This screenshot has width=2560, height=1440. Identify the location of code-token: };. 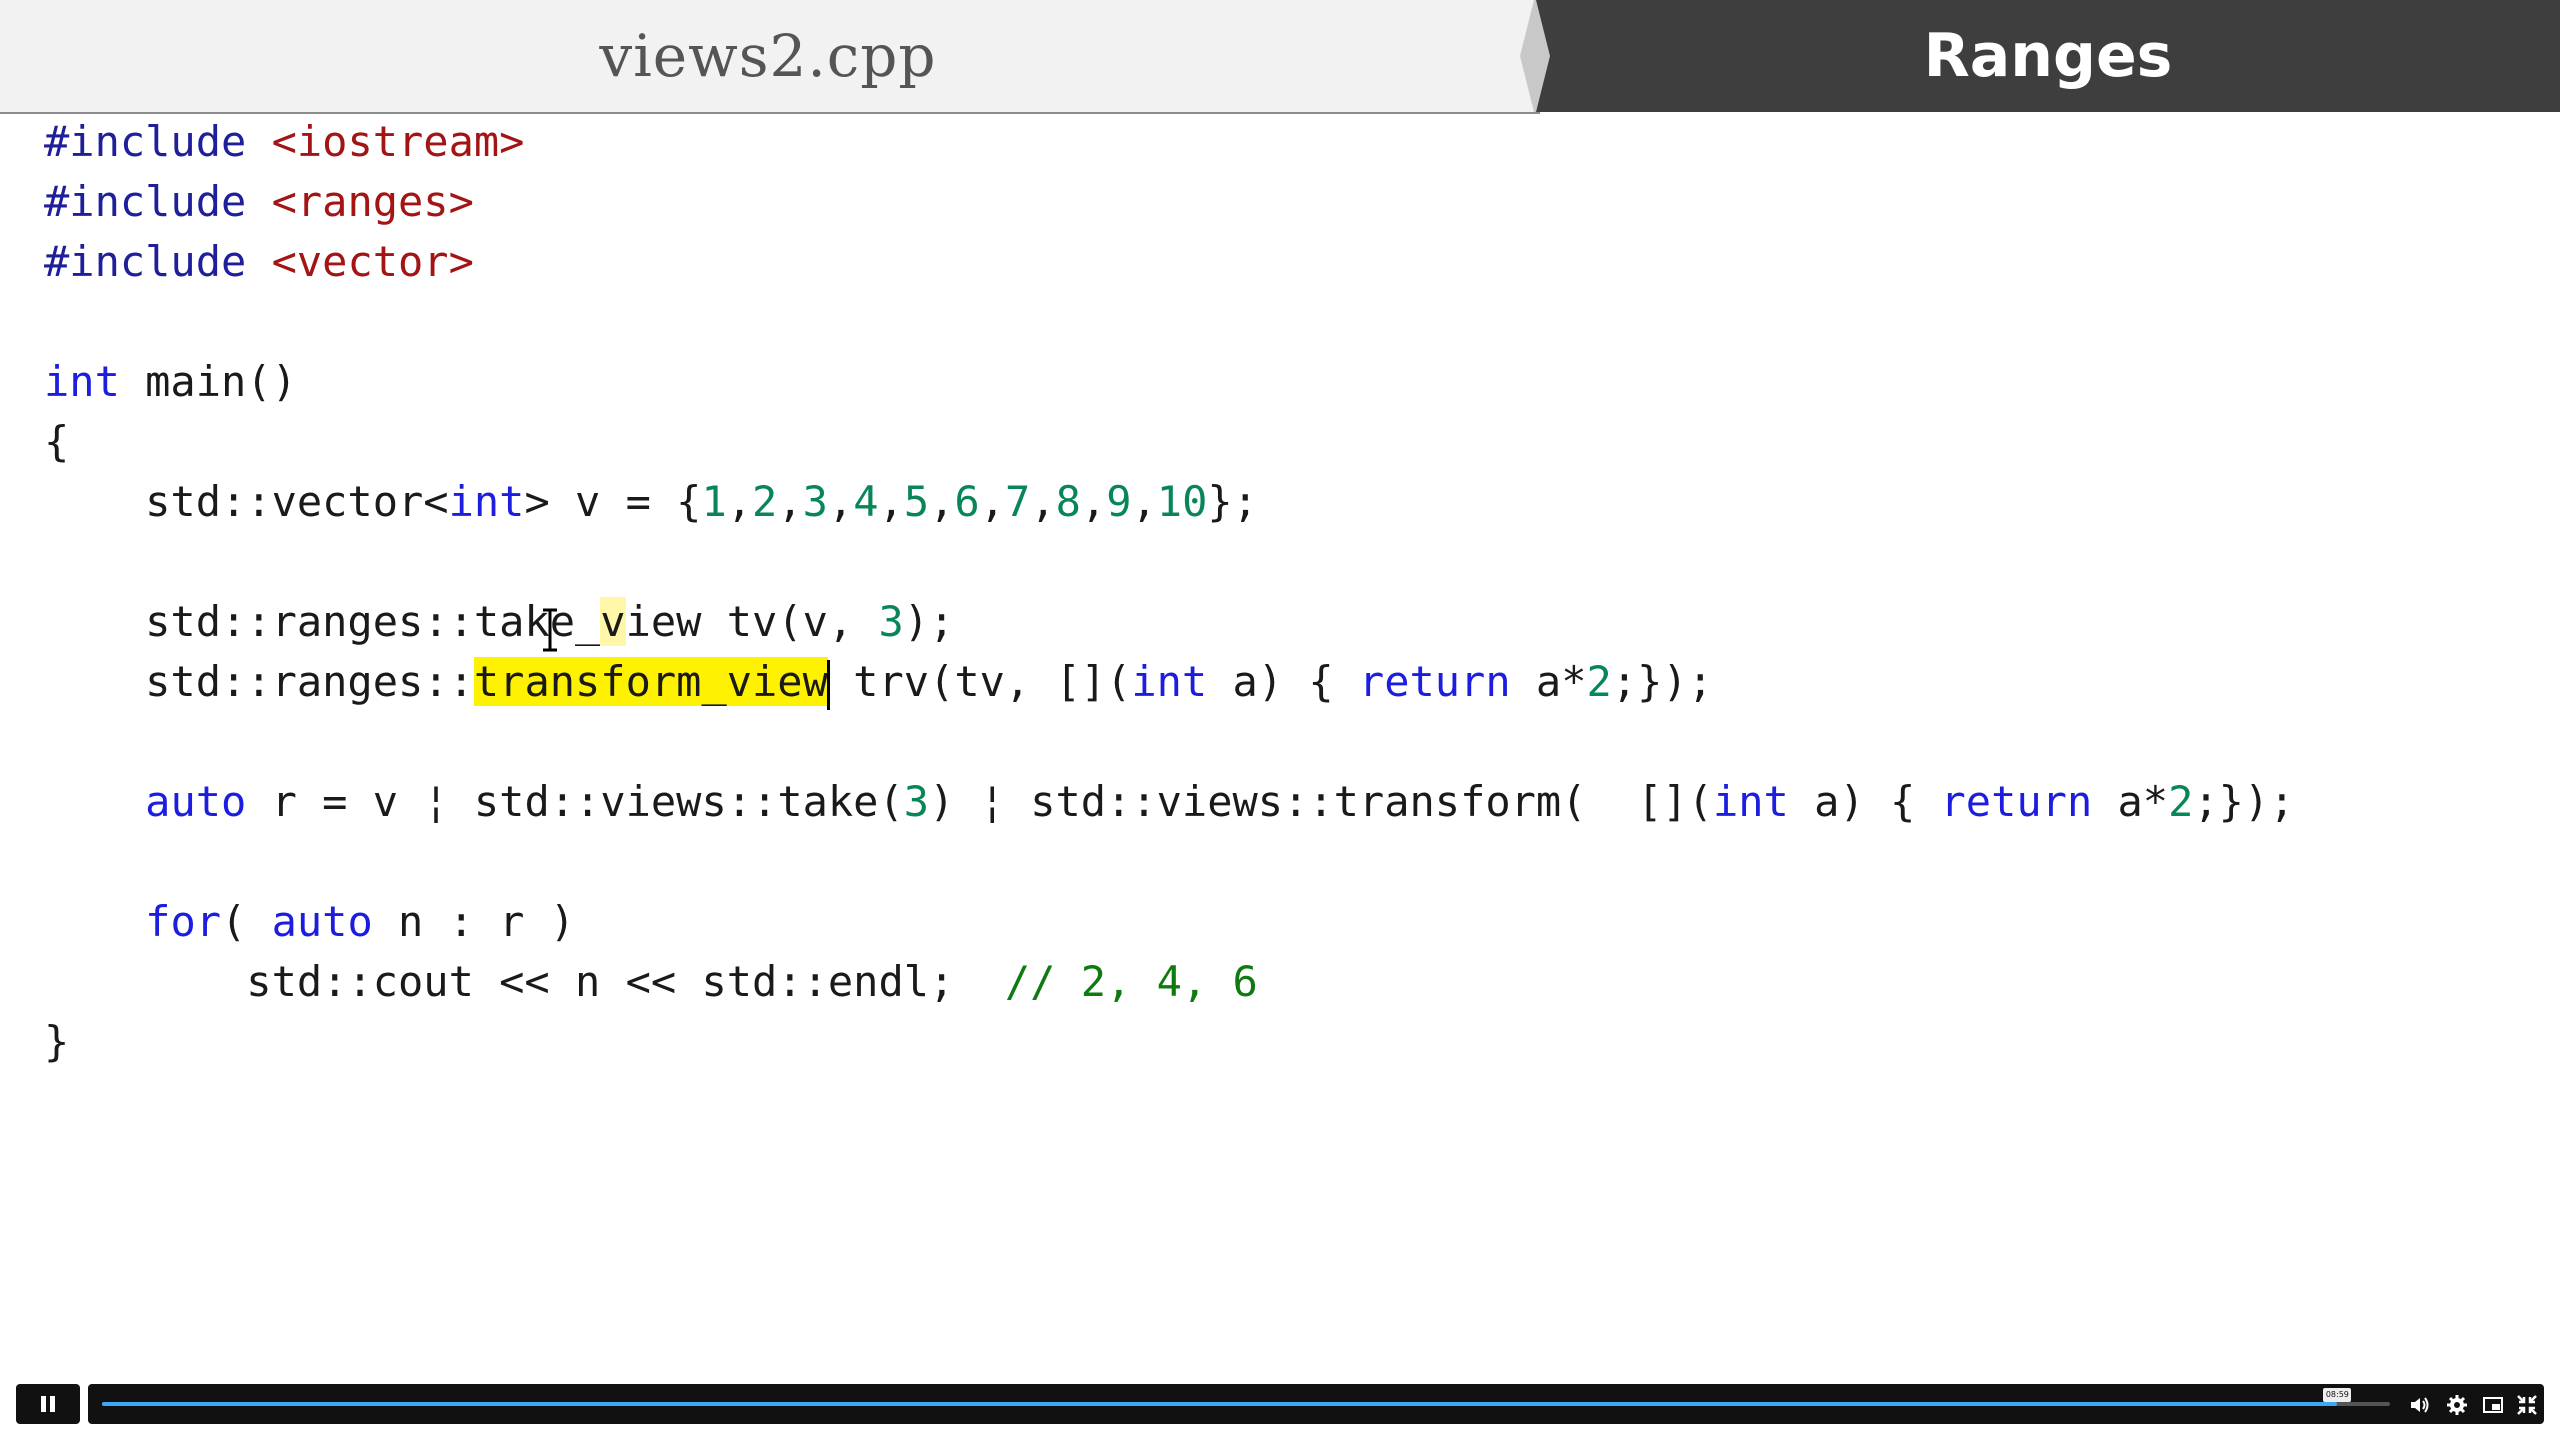
(1232, 501).